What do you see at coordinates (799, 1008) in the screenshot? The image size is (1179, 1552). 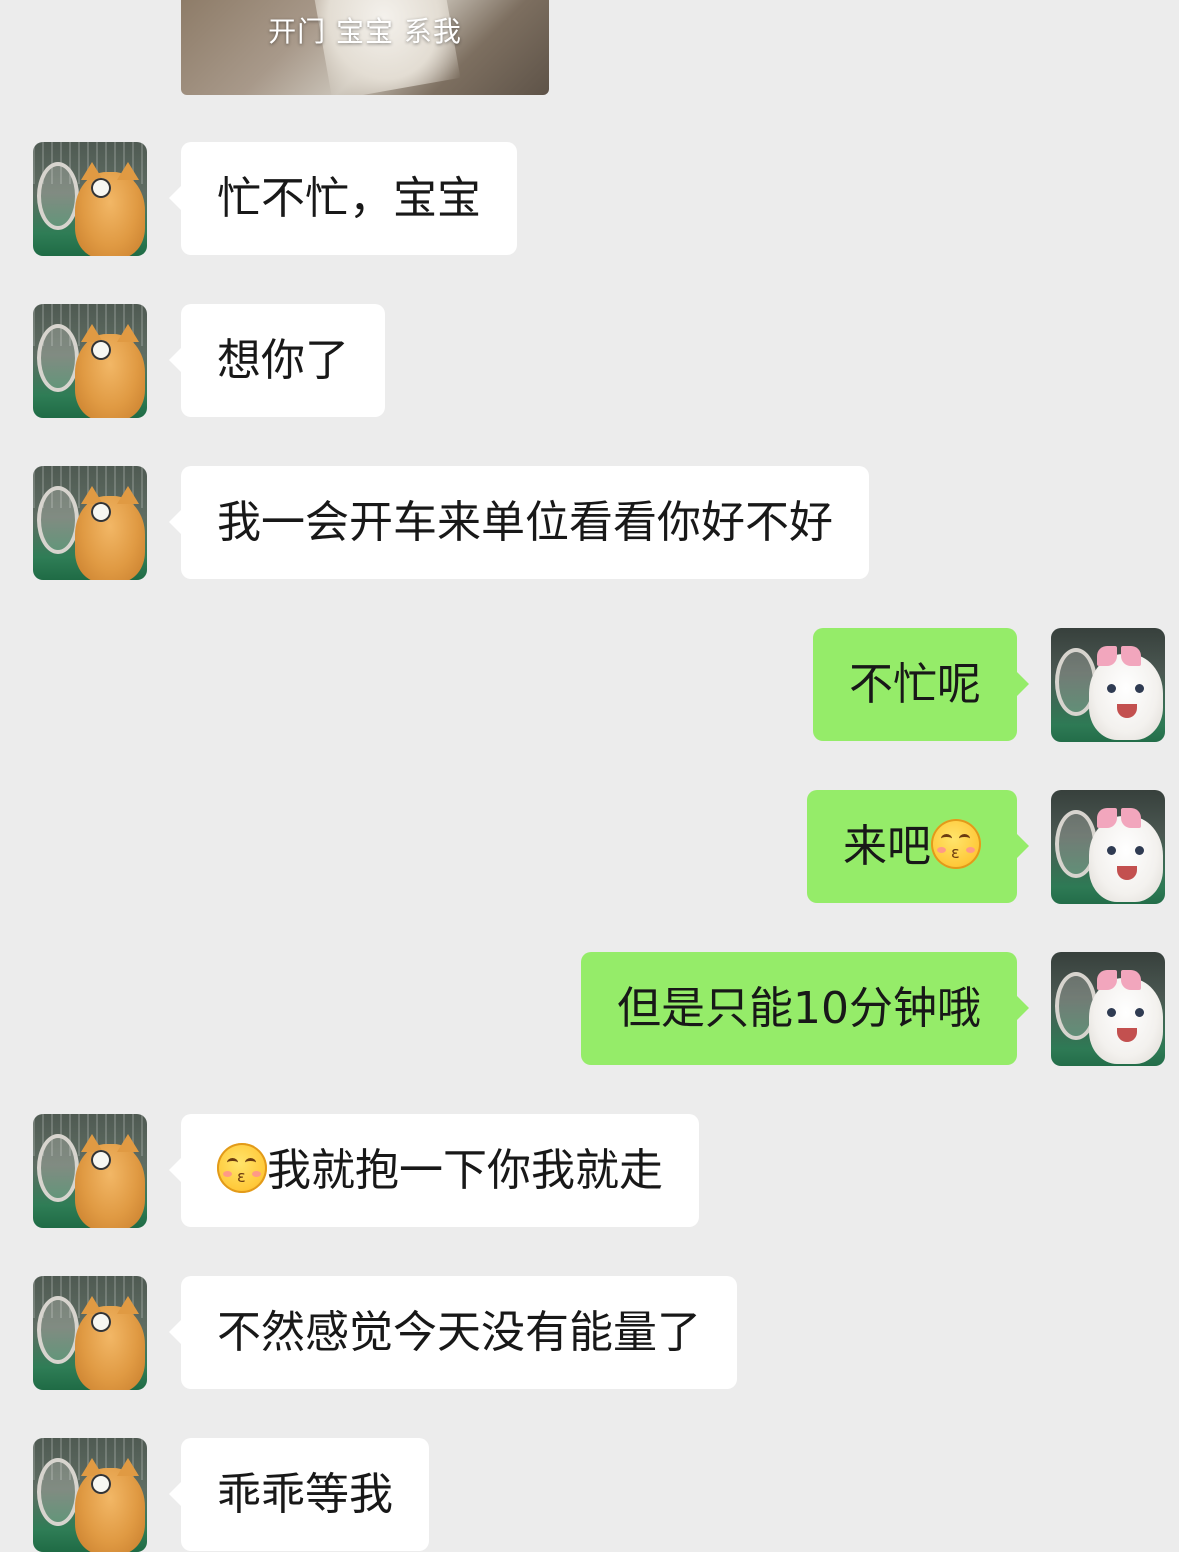 I see `message-text: 但是只能10分钟哦` at bounding box center [799, 1008].